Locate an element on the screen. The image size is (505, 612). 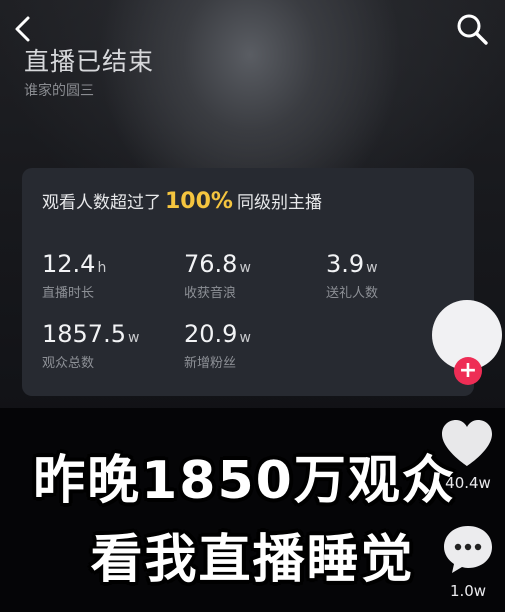
stat-label: 观众总数 is located at coordinates (68, 363).